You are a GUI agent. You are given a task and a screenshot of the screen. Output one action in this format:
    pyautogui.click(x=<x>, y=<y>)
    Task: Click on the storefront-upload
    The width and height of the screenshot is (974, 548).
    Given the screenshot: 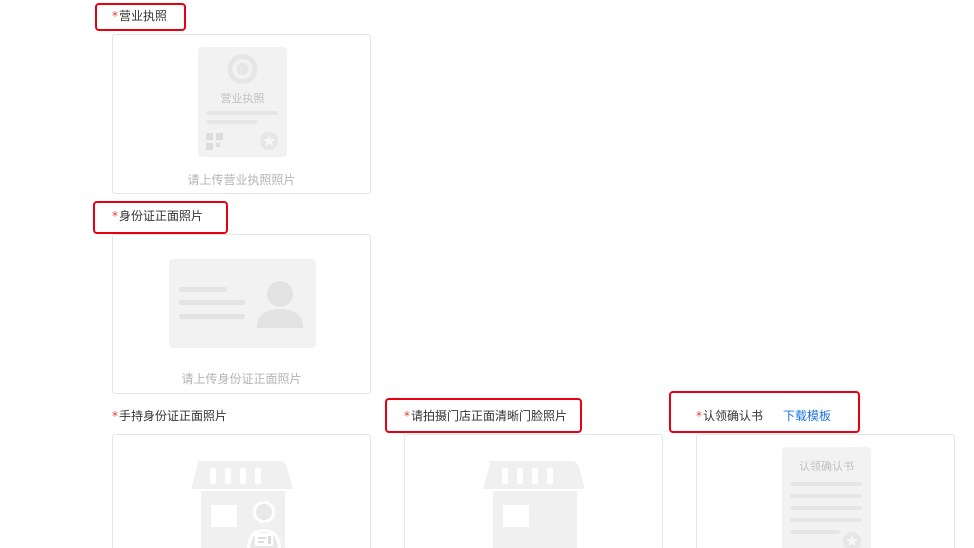 What is the action you would take?
    pyautogui.click(x=533, y=491)
    